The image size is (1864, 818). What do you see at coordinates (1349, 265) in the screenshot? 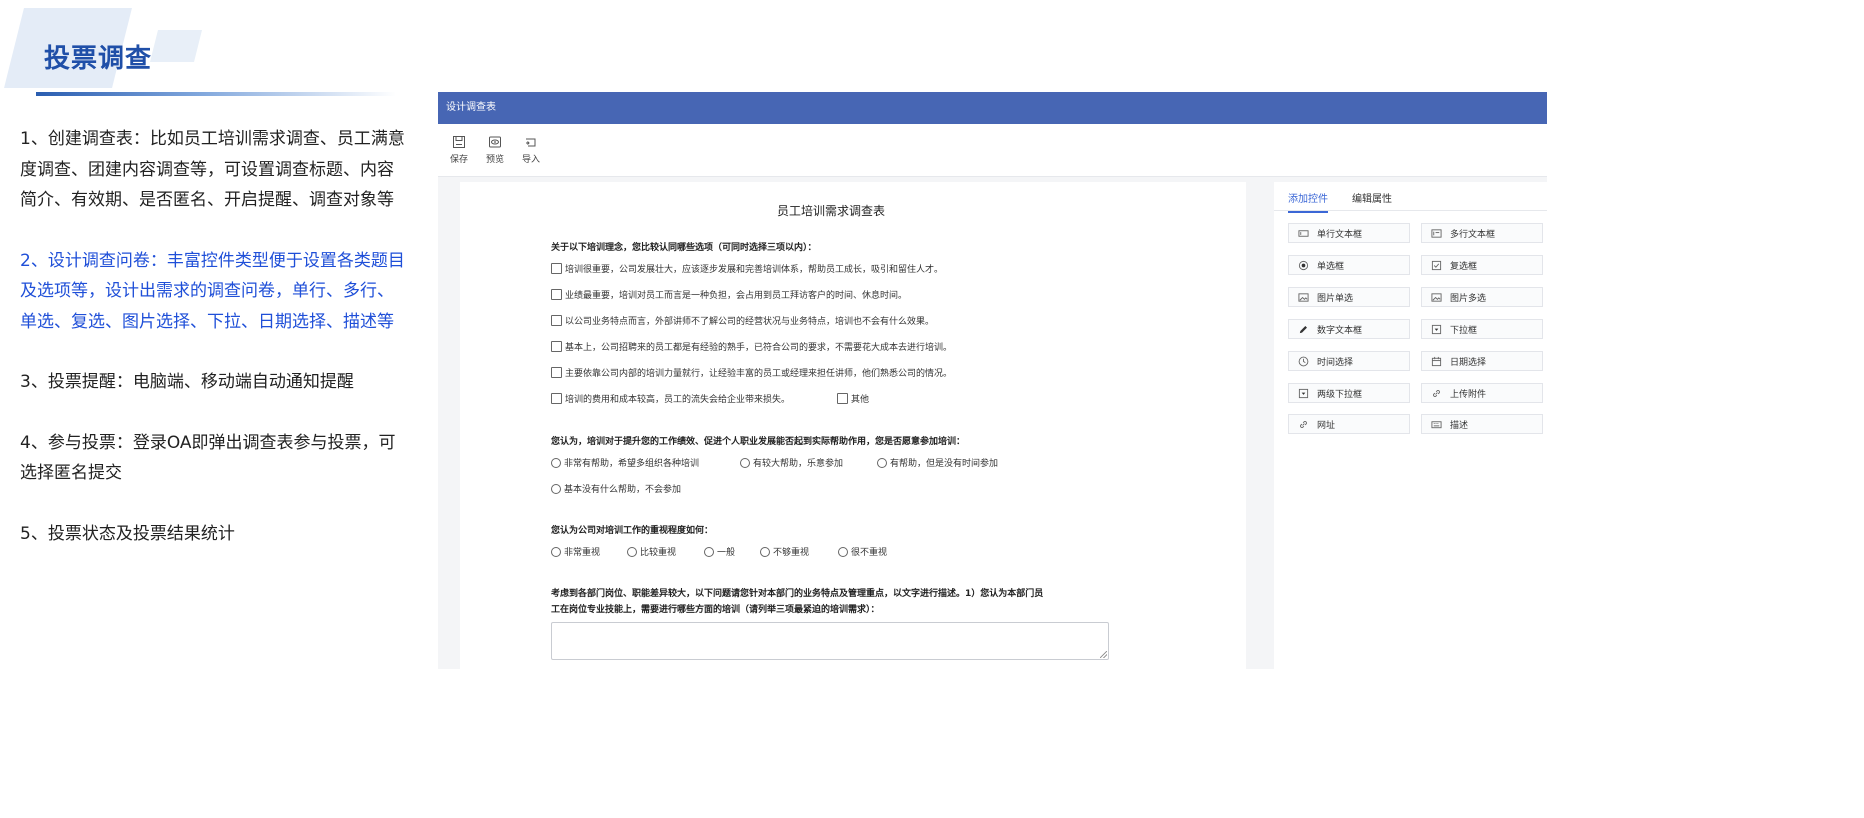
I see `control-radio: 单选框` at bounding box center [1349, 265].